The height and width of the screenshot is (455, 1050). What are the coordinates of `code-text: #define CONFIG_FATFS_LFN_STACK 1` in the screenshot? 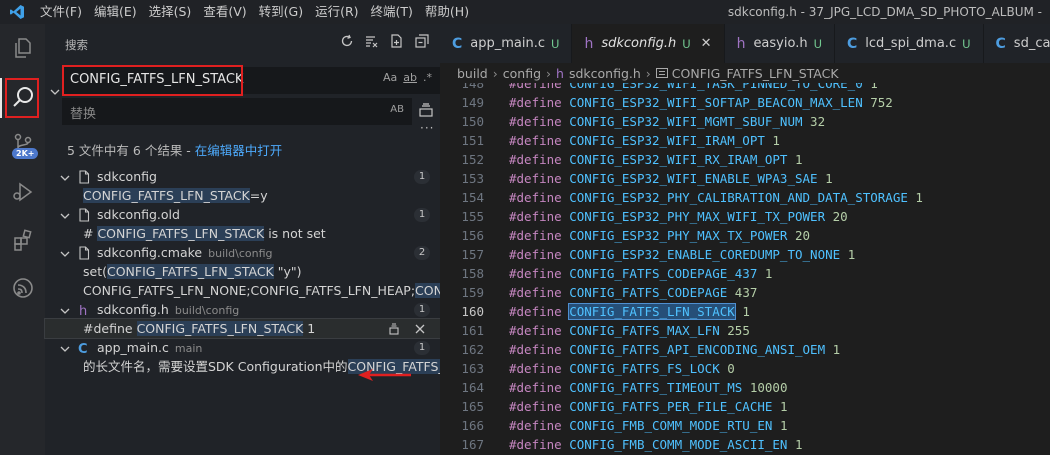 It's located at (629, 311).